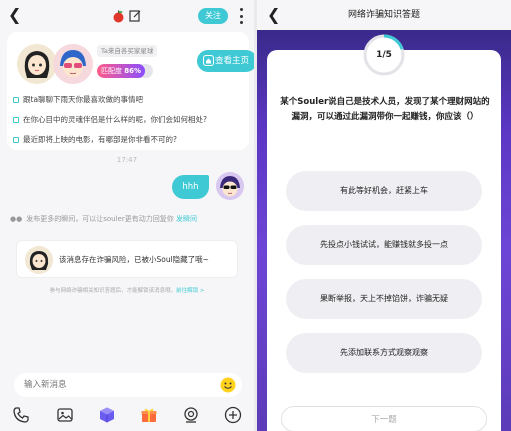 The height and width of the screenshot is (431, 511). I want to click on topic-prompt: 跟ta聊聊下雨天你最喜欢做的事情吧, so click(129, 100).